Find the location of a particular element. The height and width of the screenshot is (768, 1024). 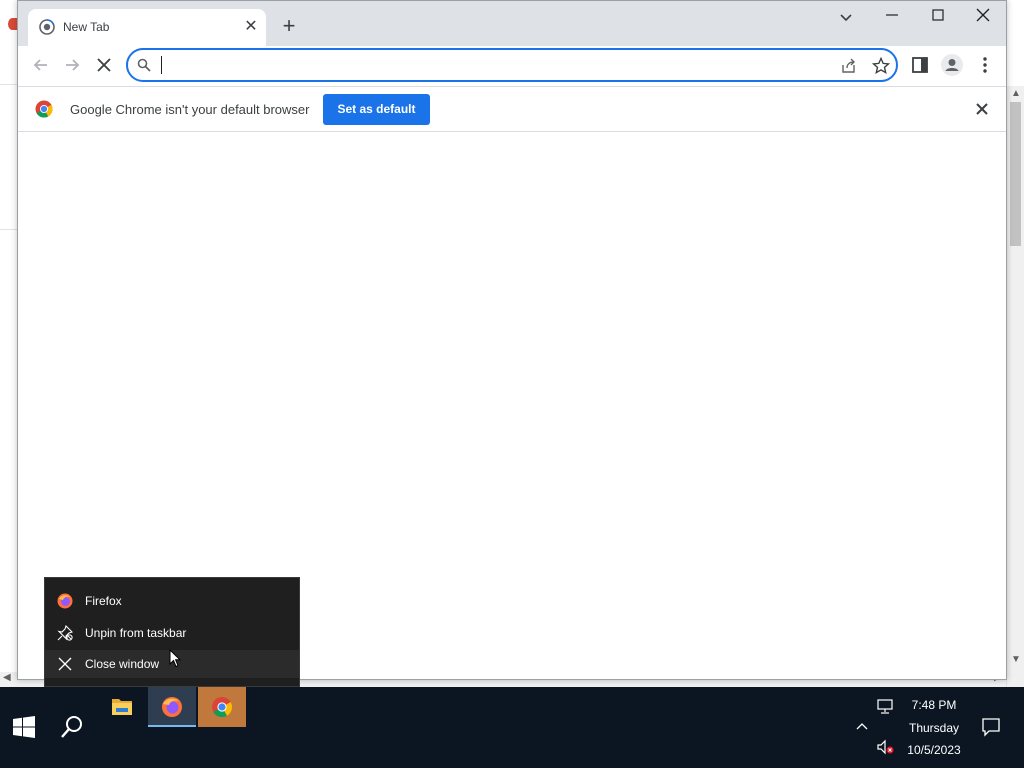

notifications-icon is located at coordinates (991, 727).